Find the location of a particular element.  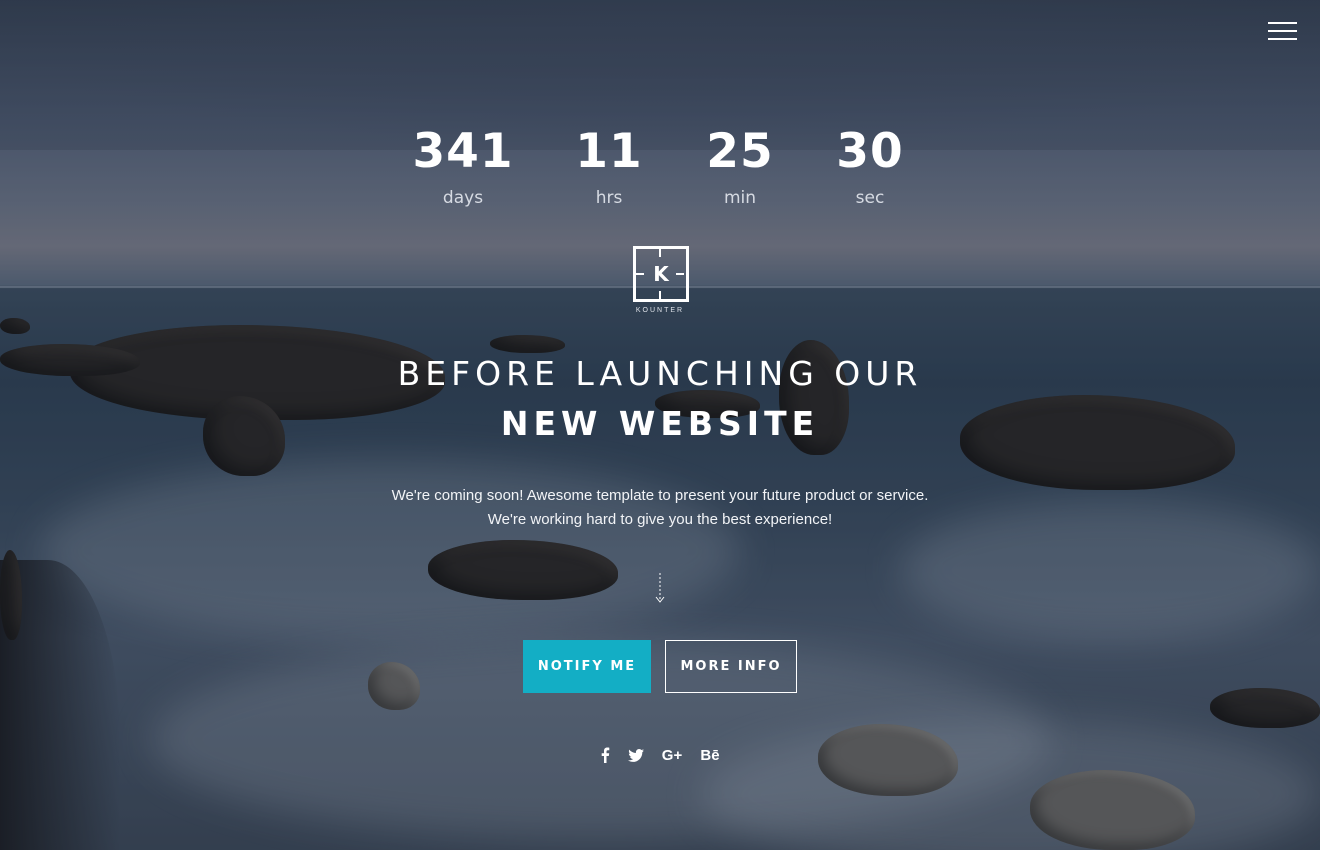

logo-letter: K is located at coordinates (661, 274).